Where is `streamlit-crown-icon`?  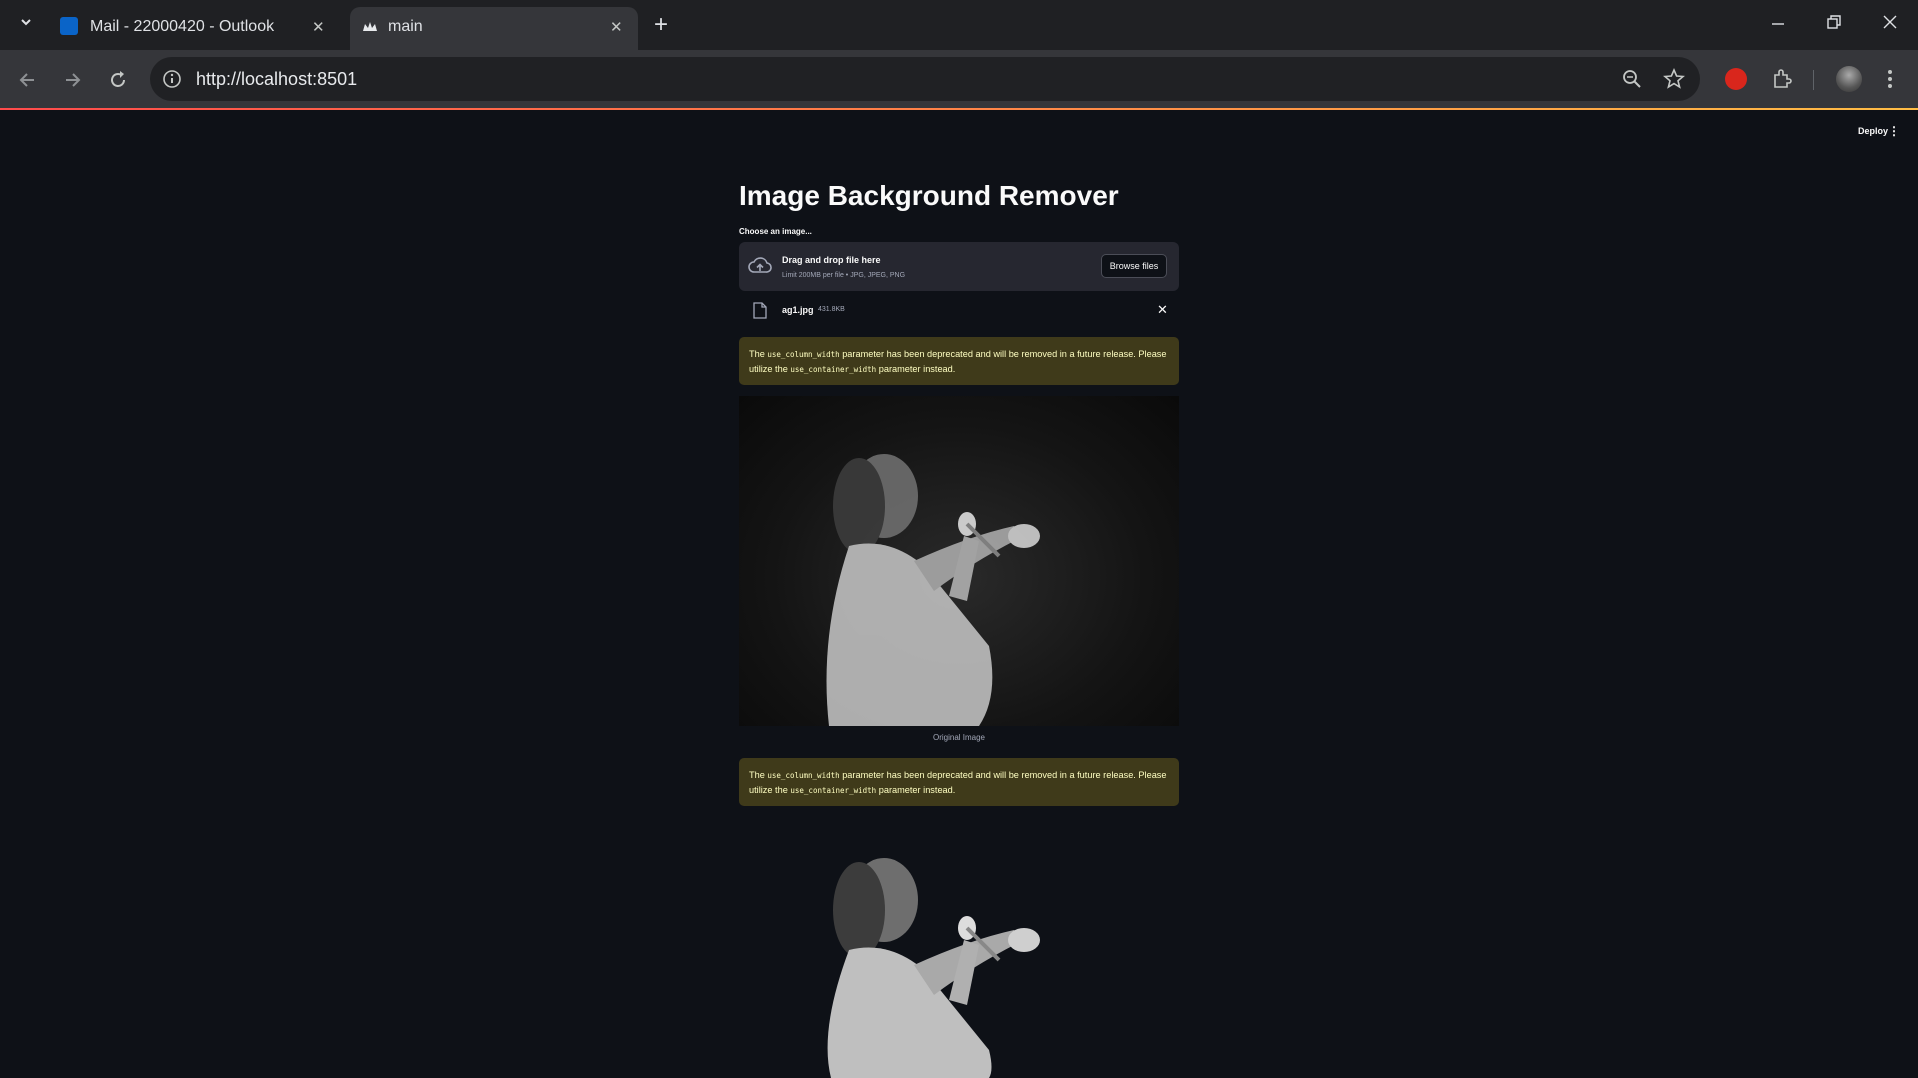 streamlit-crown-icon is located at coordinates (370, 27).